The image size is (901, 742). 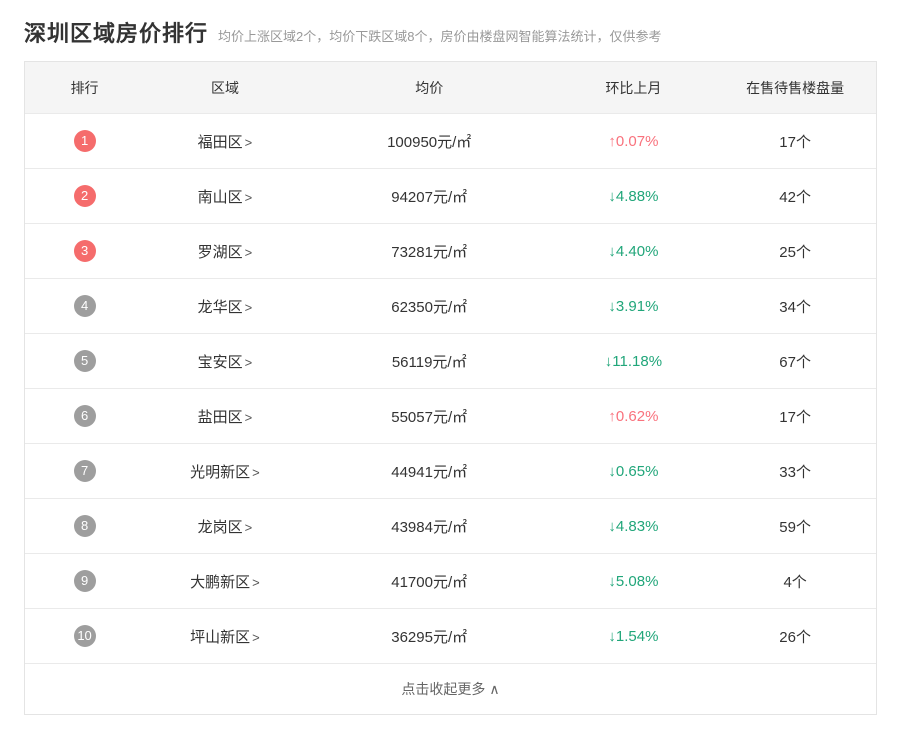 I want to click on rank-cell: 1, so click(x=84, y=141).